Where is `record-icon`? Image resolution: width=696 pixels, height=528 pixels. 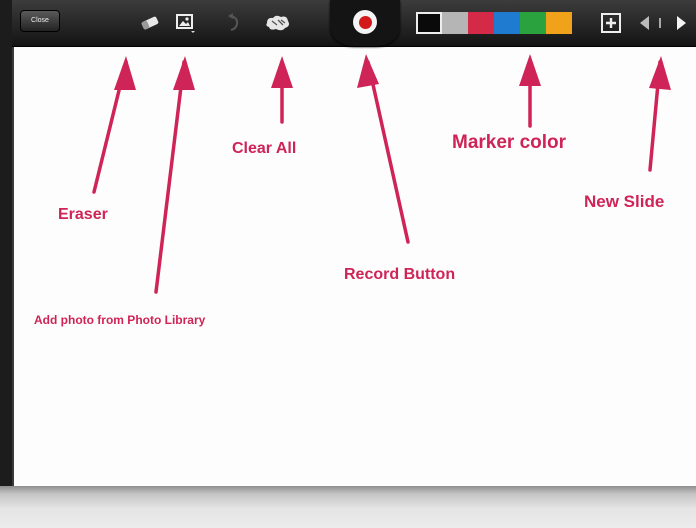
record-icon is located at coordinates (365, 22).